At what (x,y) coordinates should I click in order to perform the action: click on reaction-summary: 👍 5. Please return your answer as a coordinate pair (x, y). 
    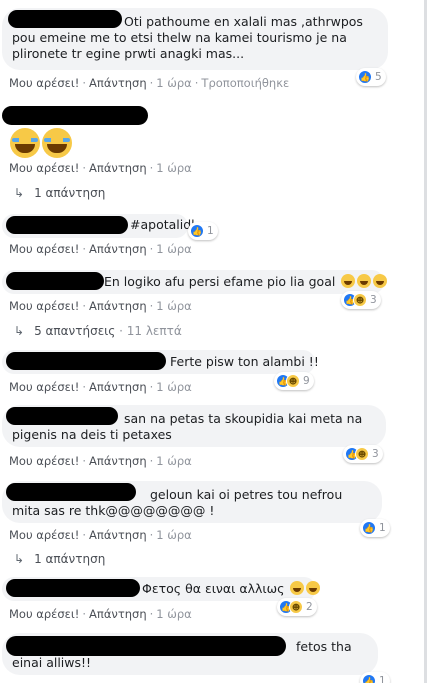
    Looking at the image, I should click on (371, 77).